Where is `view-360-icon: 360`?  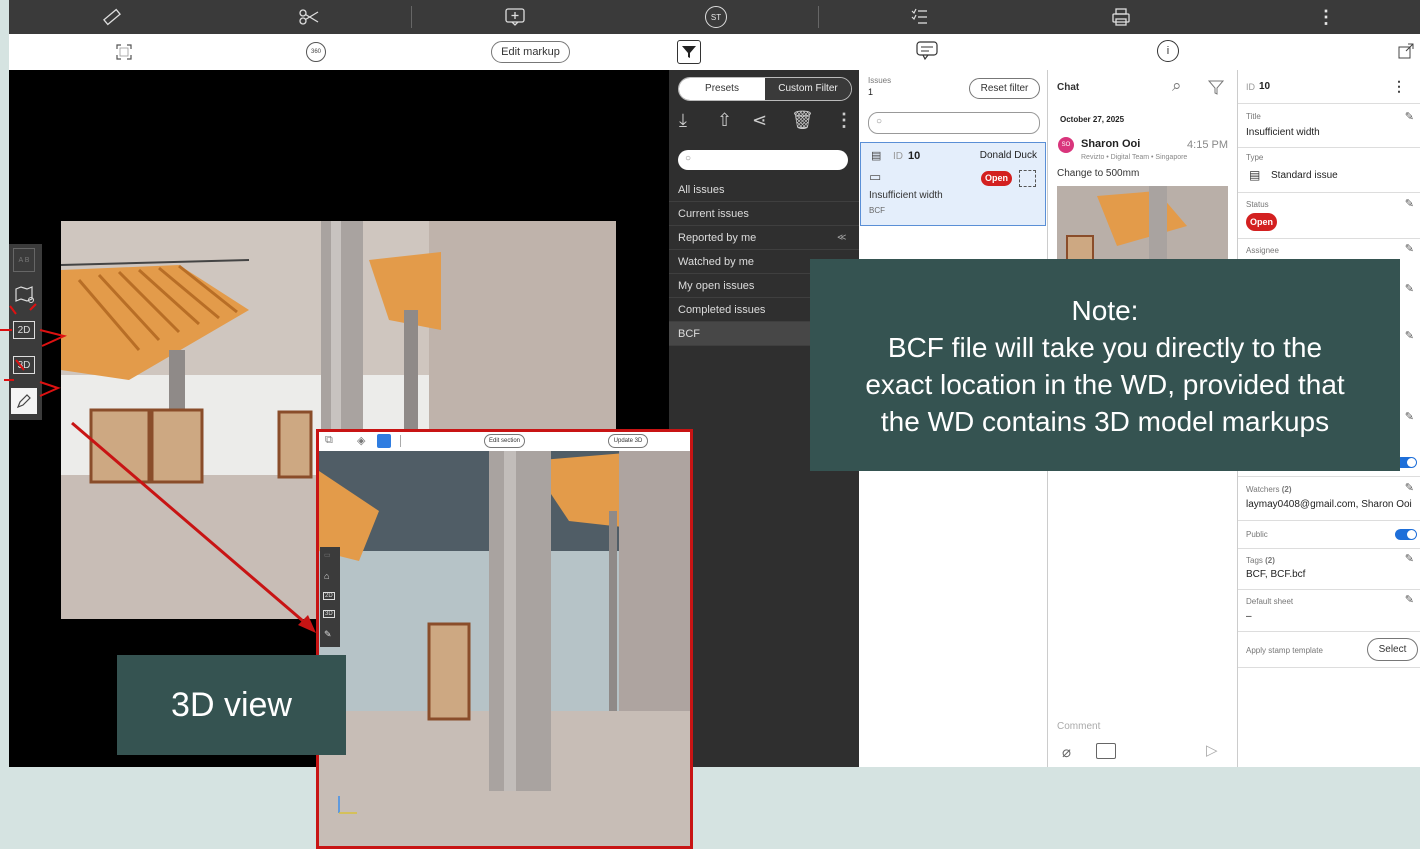 view-360-icon: 360 is located at coordinates (319, 52).